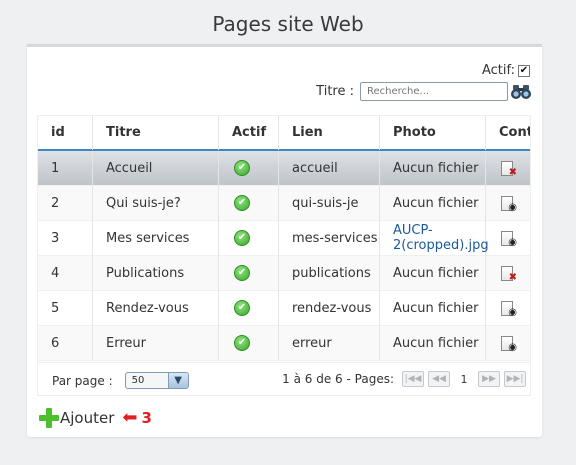 This screenshot has width=576, height=465. Describe the element at coordinates (521, 92) in the screenshot. I see `binoculars-search-icon` at that location.